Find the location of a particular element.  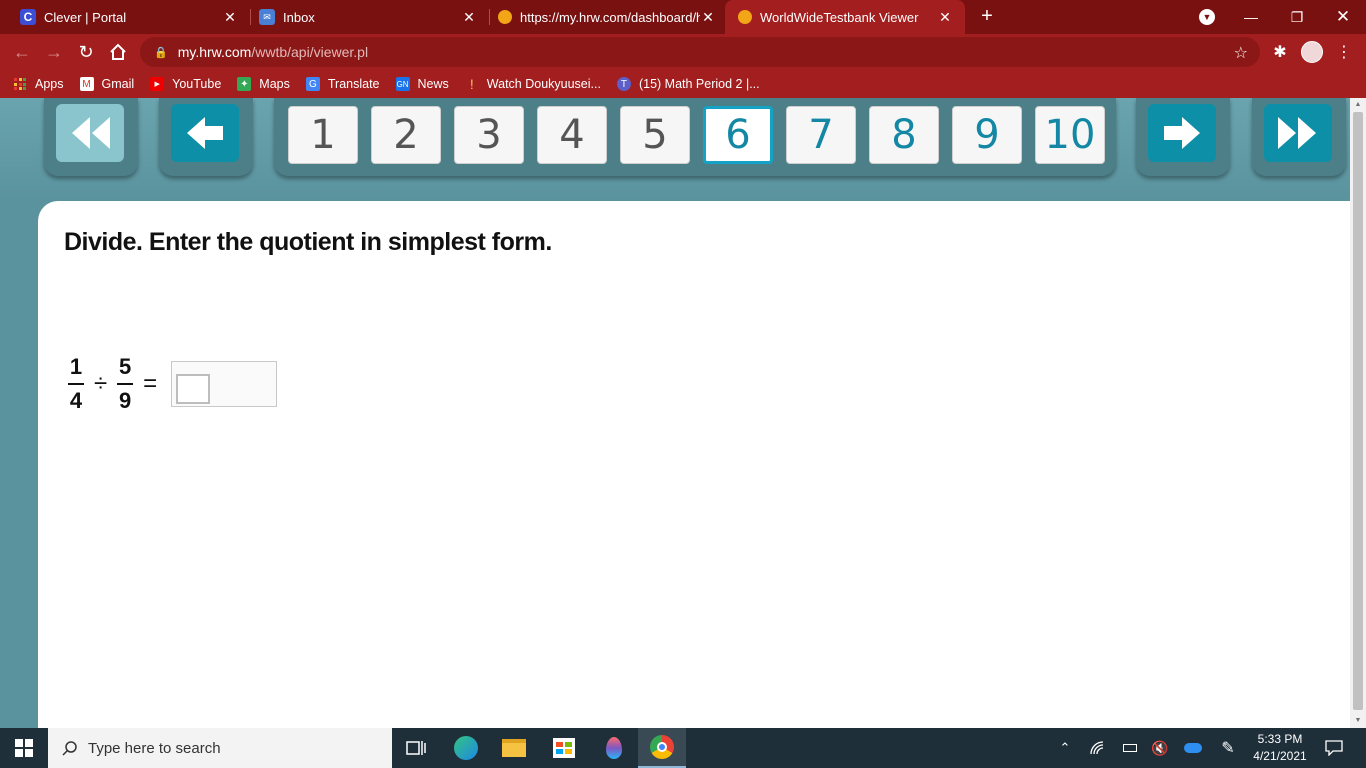

vertical-scrollbar: ▲ ▼ is located at coordinates (1358, 413).